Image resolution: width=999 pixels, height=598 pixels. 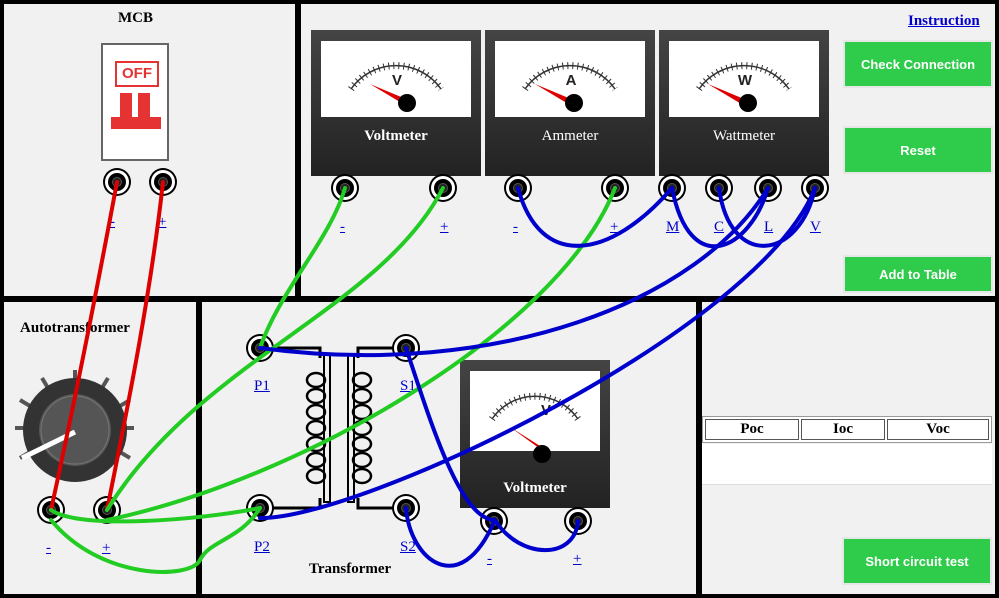 What do you see at coordinates (444, 227) in the screenshot?
I see `voltmeter-pos-label: +` at bounding box center [444, 227].